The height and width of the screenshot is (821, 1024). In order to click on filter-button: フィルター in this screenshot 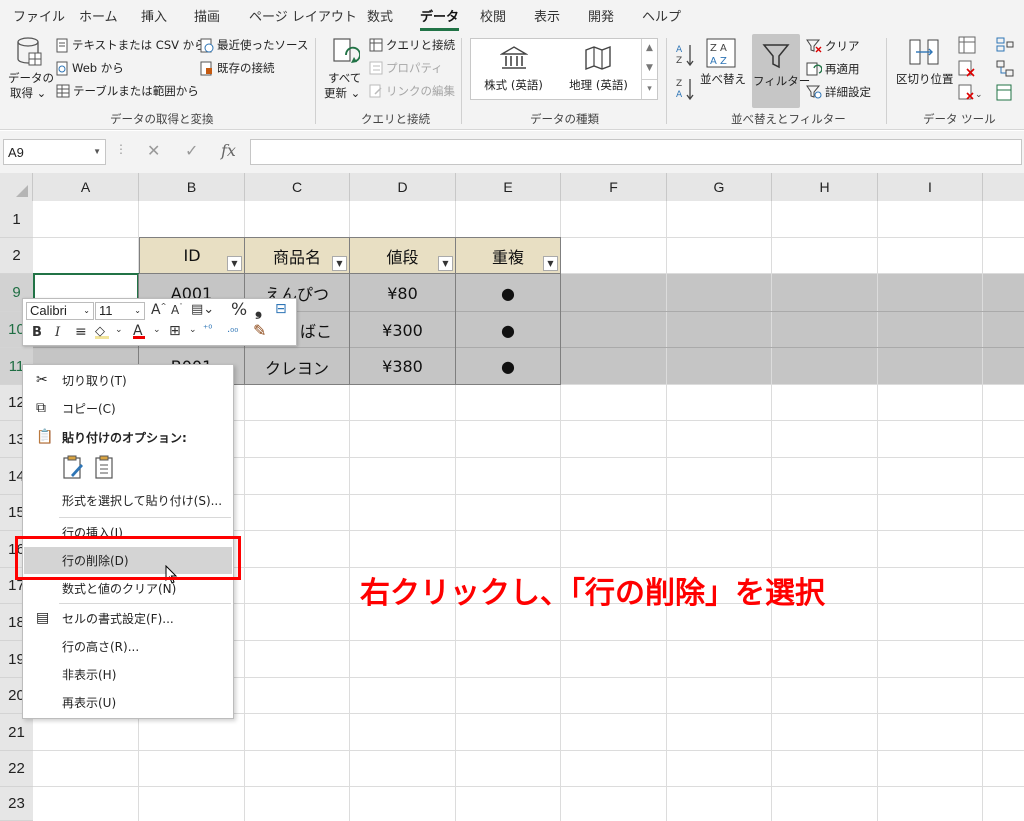, I will do `click(781, 71)`.